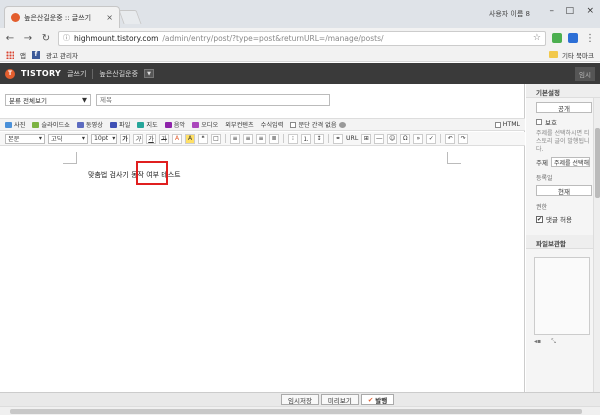 This screenshot has width=600, height=415. I want to click on bold-button: 가, so click(125, 138).